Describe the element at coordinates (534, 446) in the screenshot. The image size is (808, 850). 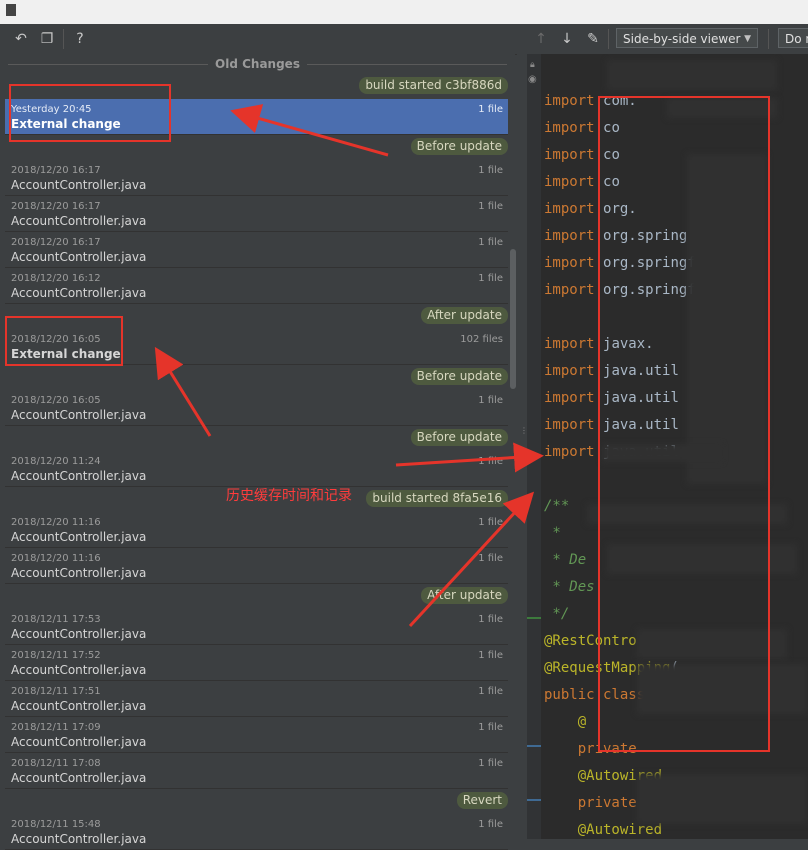
I see `editor-gutter: 🔒︎ ◉` at that location.